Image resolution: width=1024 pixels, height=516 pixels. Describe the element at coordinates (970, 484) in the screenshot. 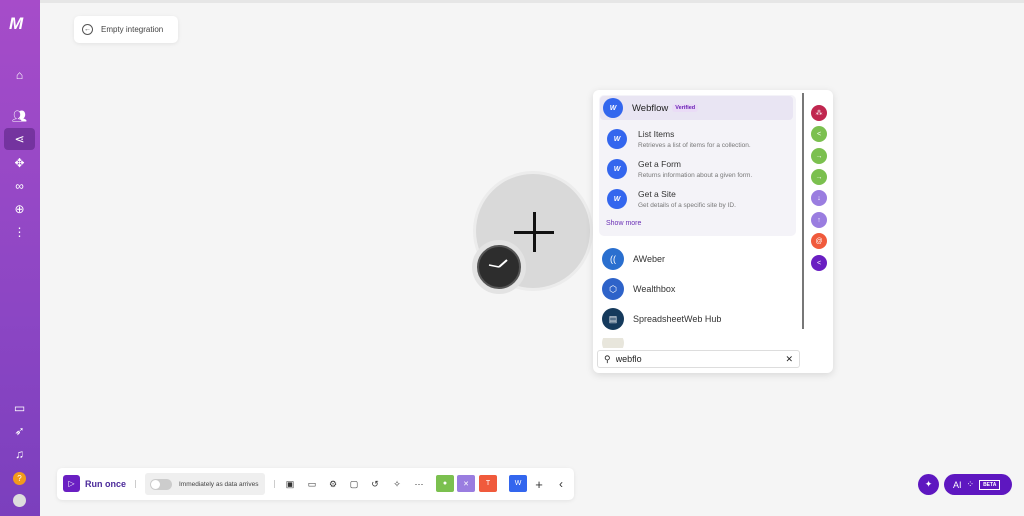

I see `sparkle-icon: ⁘` at that location.